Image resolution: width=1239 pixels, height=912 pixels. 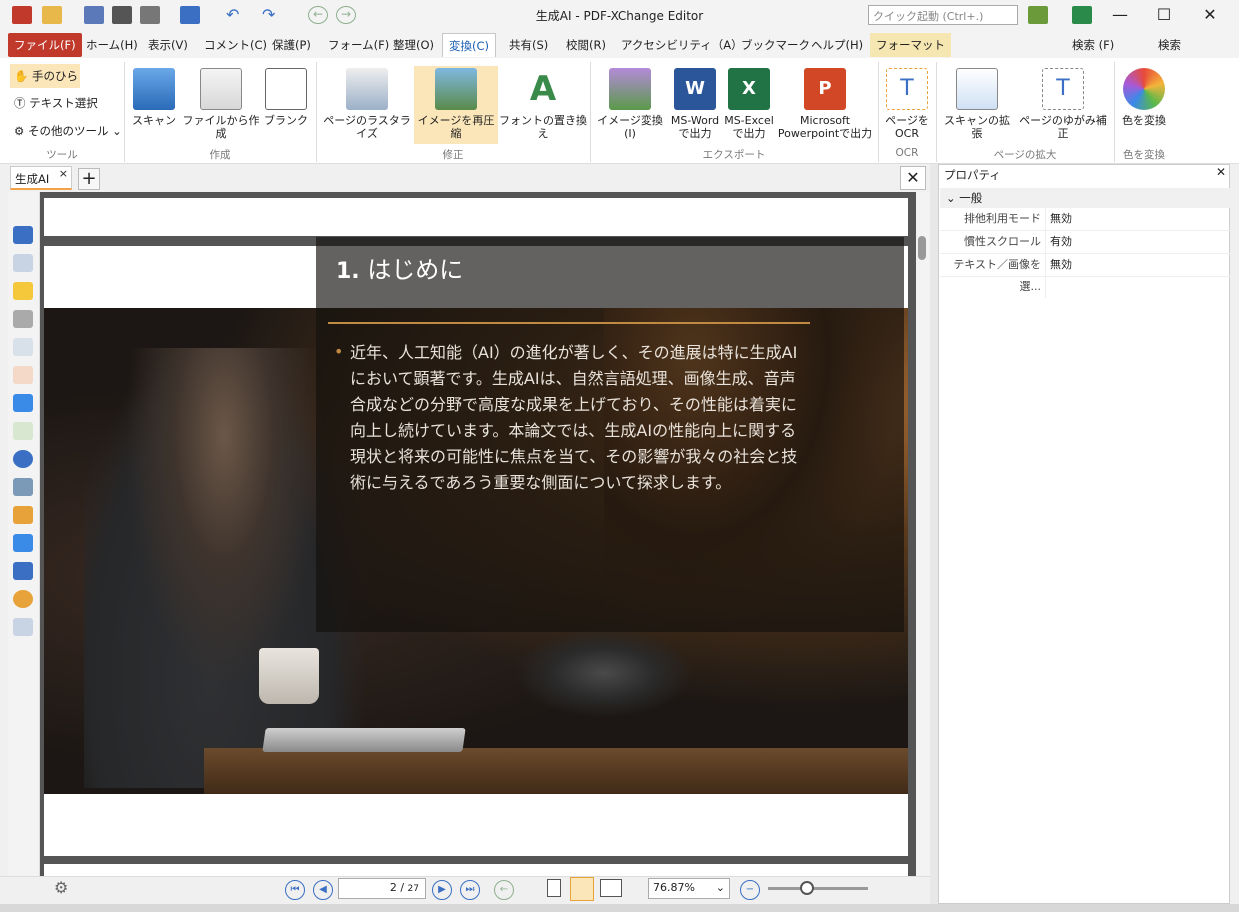 What do you see at coordinates (442, 890) in the screenshot?
I see `next-page-button: ▶` at bounding box center [442, 890].